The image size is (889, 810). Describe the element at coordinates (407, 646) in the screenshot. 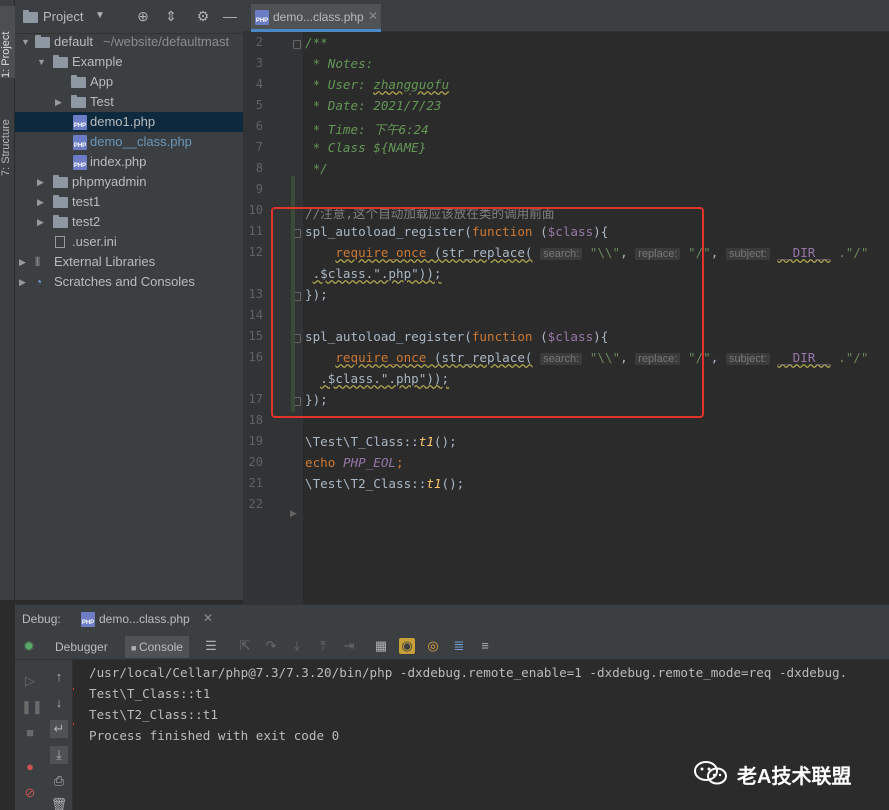

I see `xdebug-icon: ◉` at that location.